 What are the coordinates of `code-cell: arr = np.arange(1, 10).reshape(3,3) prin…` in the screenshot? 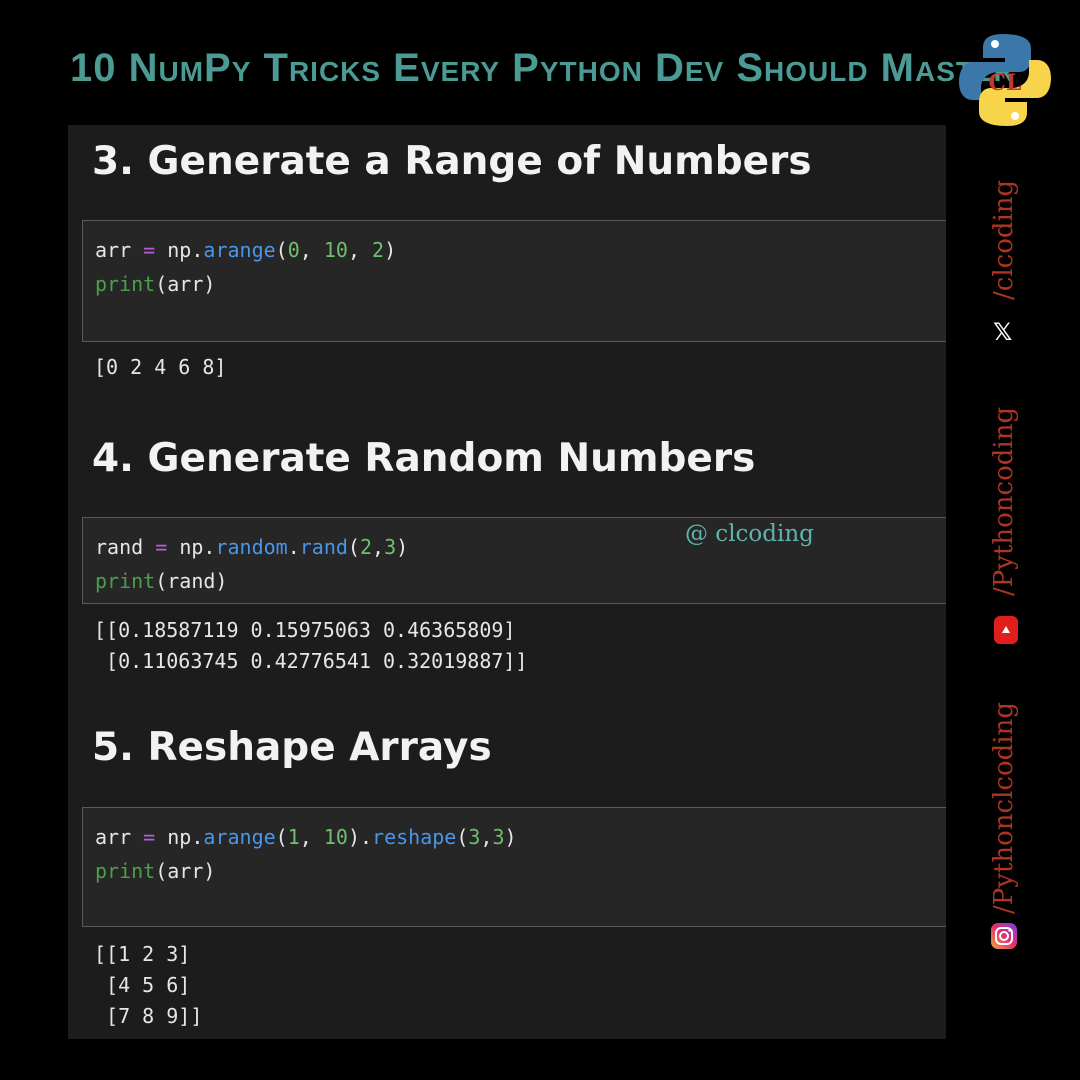 It's located at (514, 867).